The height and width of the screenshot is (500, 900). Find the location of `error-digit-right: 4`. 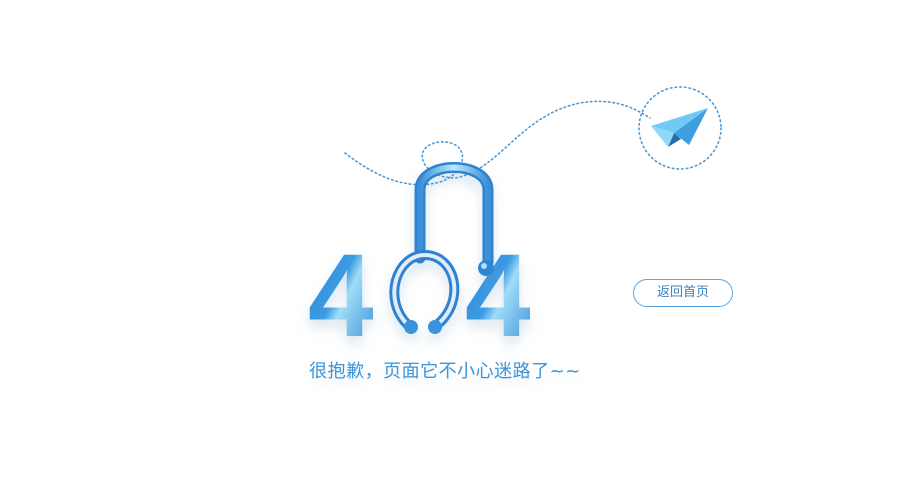

error-digit-right: 4 is located at coordinates (498, 296).